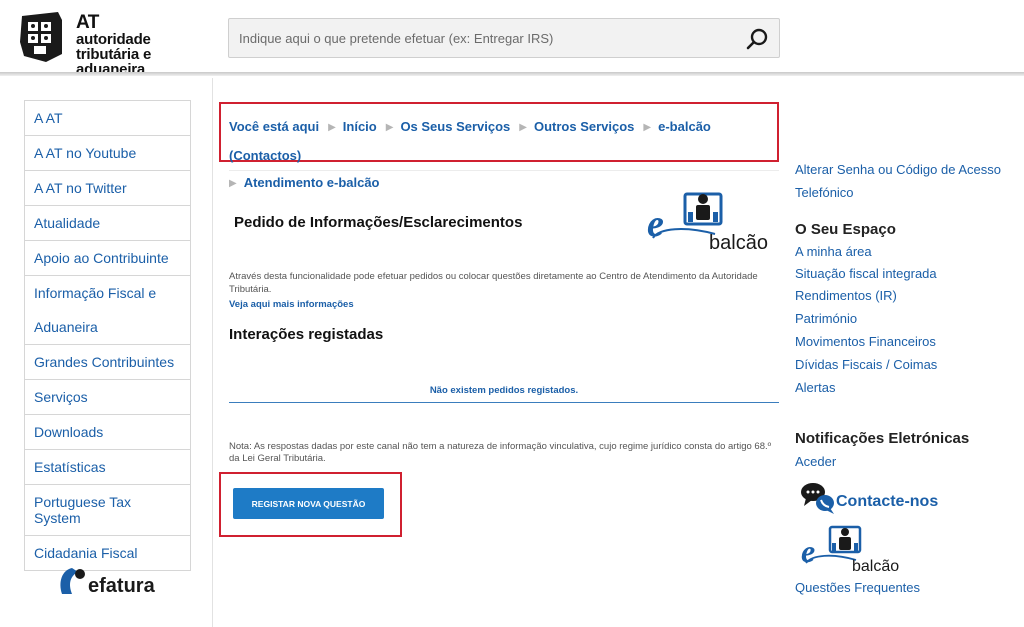  Describe the element at coordinates (857, 587) in the screenshot. I see `faq-link: Questões Frequentes` at that location.